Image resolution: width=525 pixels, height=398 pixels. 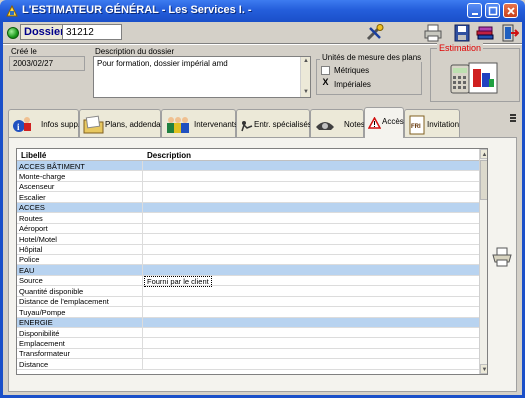 What do you see at coordinates (483, 180) in the screenshot?
I see `scrollbar-thumb` at bounding box center [483, 180].